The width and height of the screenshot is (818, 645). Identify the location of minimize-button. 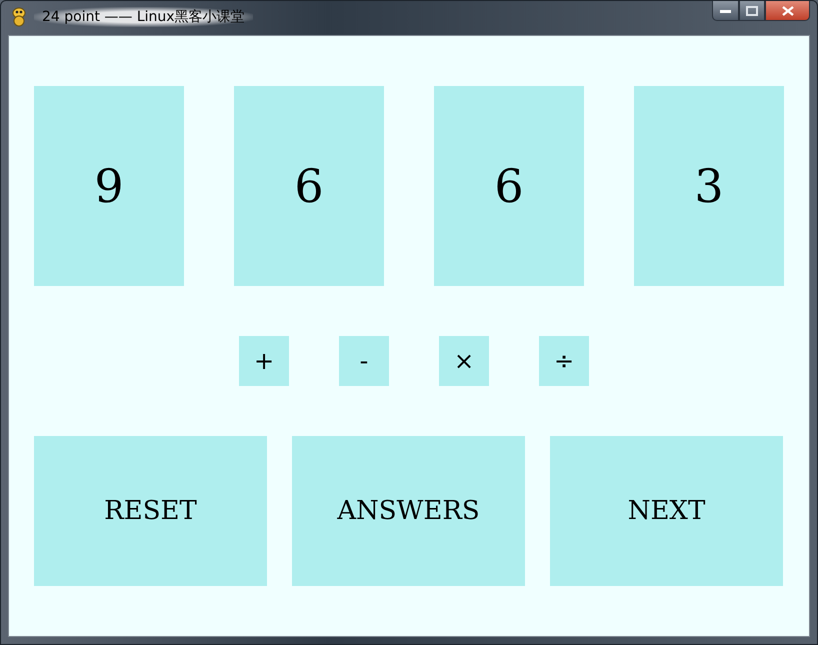
(725, 11).